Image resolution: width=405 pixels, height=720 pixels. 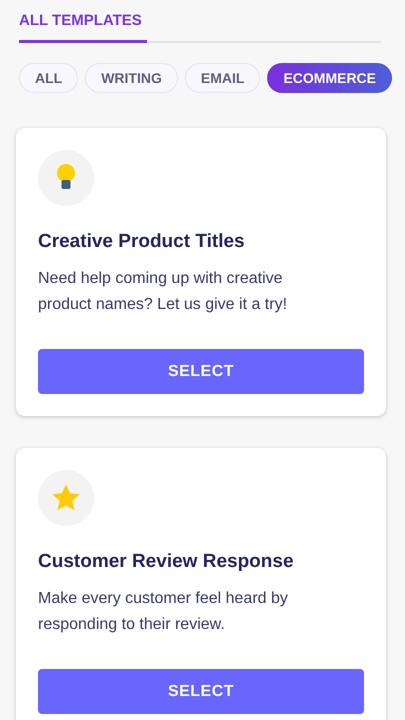 I want to click on template-title: Creative Product Titles, so click(x=142, y=242).